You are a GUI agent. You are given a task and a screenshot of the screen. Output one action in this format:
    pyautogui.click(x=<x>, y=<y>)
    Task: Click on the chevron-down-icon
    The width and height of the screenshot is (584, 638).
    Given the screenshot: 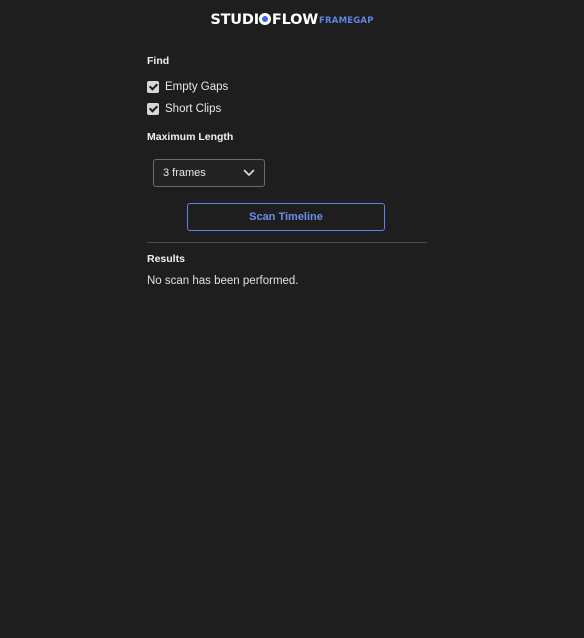 What is the action you would take?
    pyautogui.click(x=249, y=172)
    